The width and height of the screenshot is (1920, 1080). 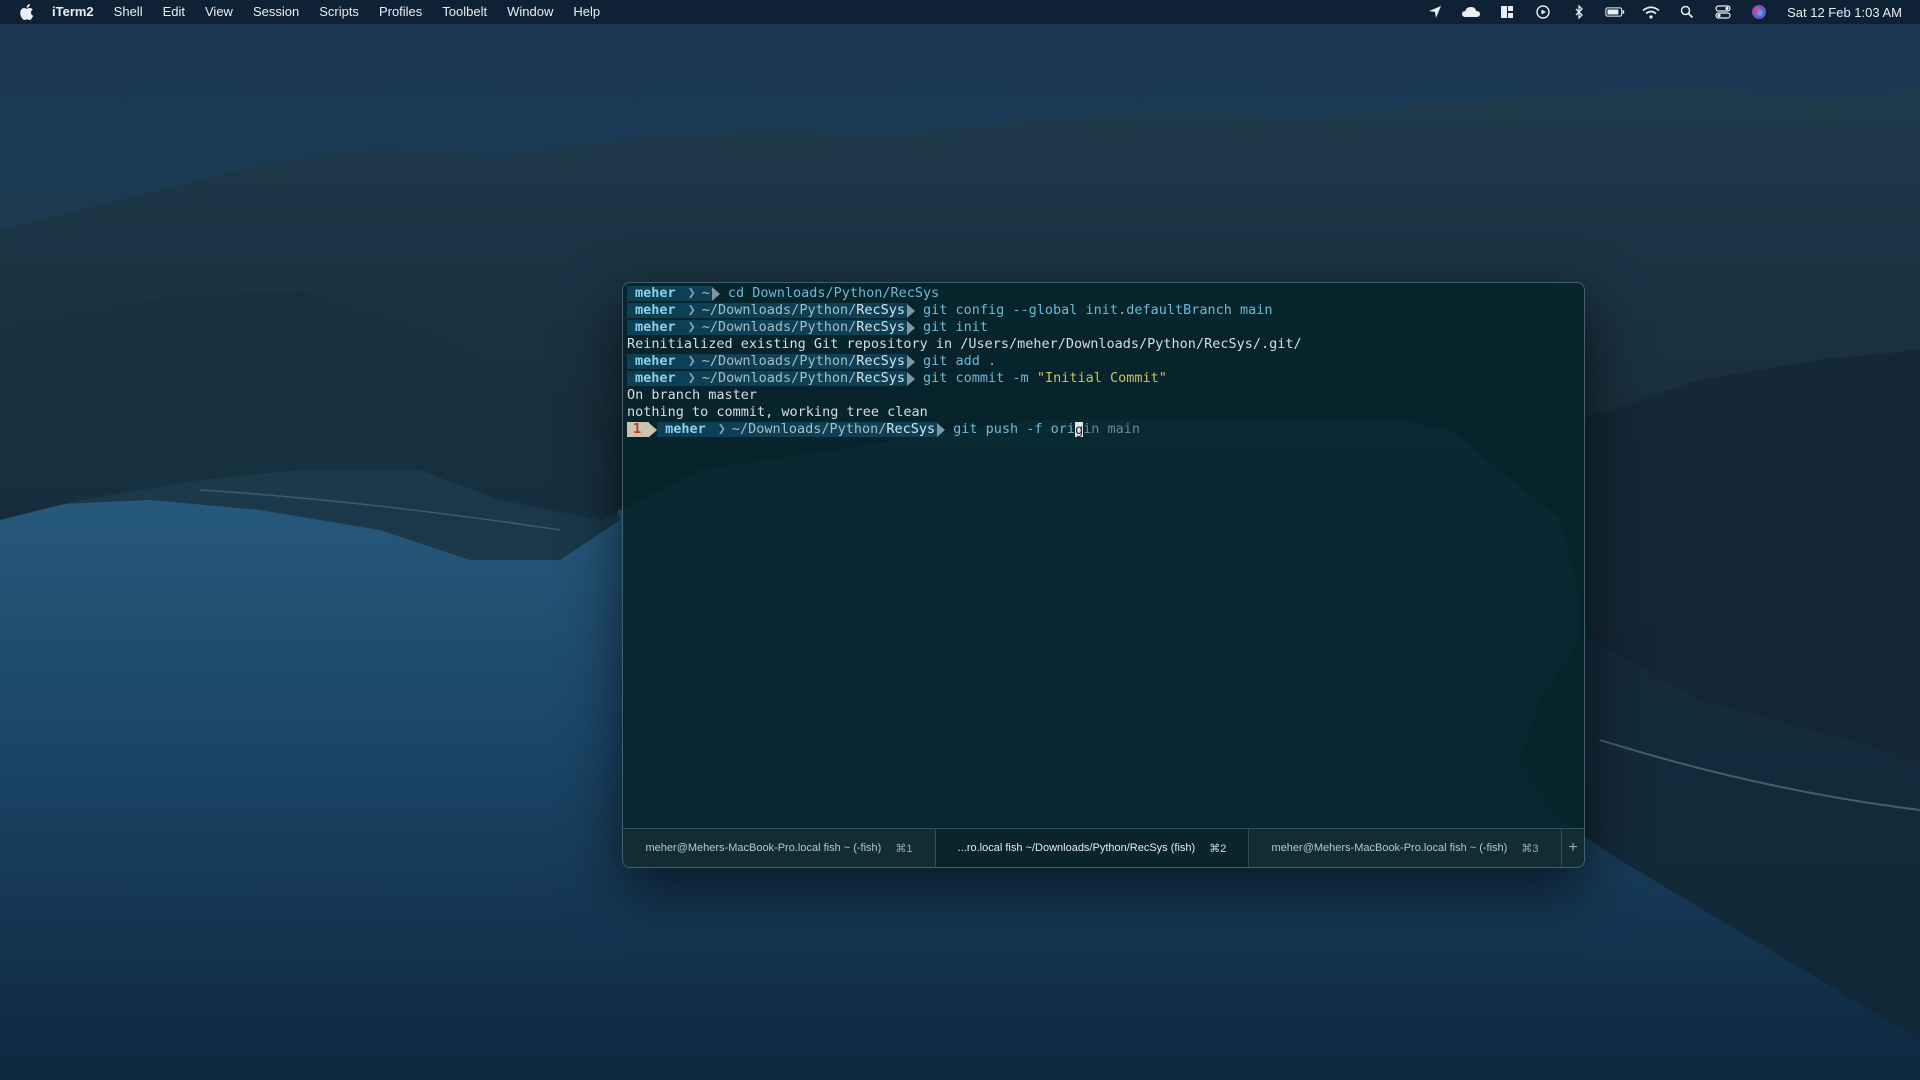 What do you see at coordinates (400, 12) in the screenshot?
I see `menu-profiles: Profiles` at bounding box center [400, 12].